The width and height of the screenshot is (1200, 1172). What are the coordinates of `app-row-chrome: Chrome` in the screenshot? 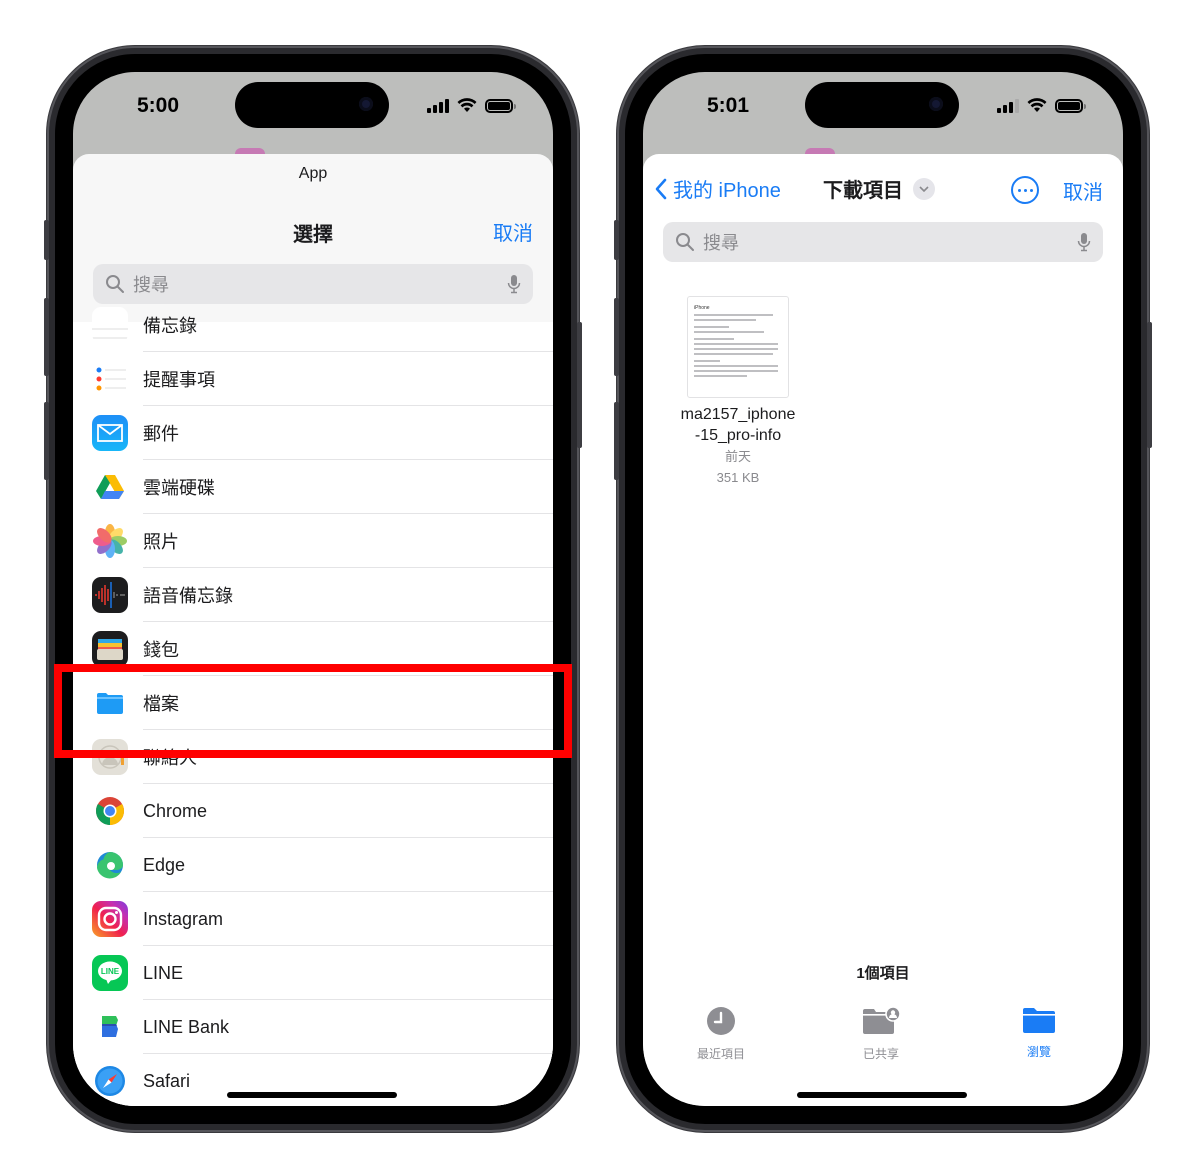 It's located at (313, 811).